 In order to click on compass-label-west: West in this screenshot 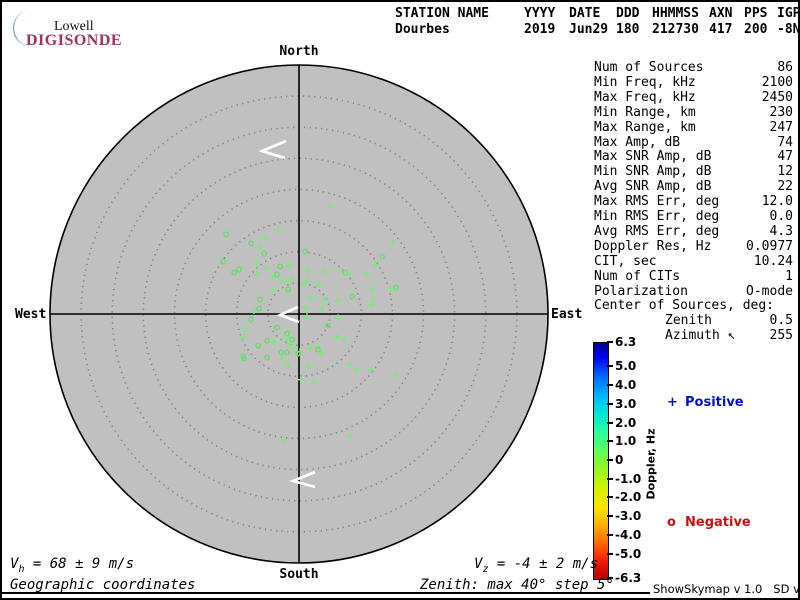, I will do `click(31, 314)`.